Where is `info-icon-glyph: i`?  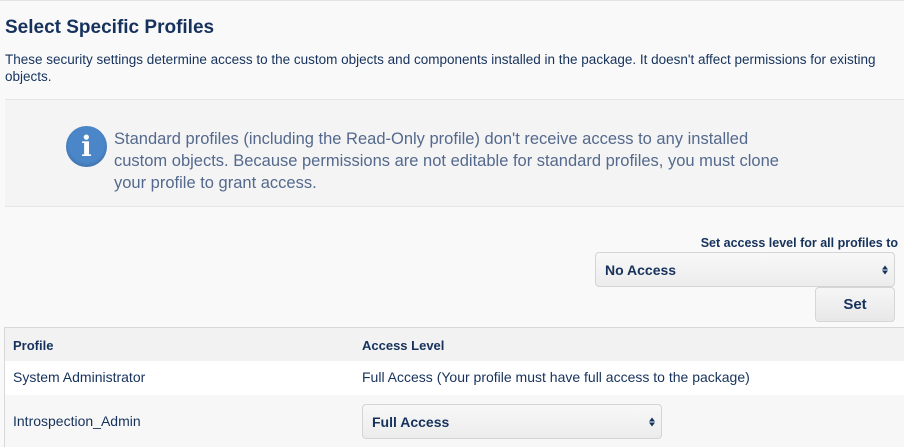
info-icon-glyph: i is located at coordinates (86, 146).